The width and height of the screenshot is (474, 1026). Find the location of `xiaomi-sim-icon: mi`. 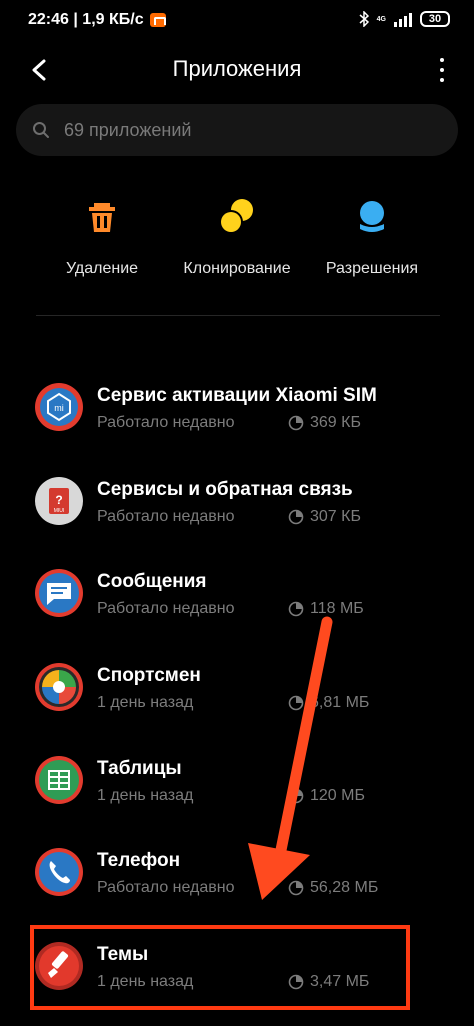

xiaomi-sim-icon: mi is located at coordinates (59, 407).